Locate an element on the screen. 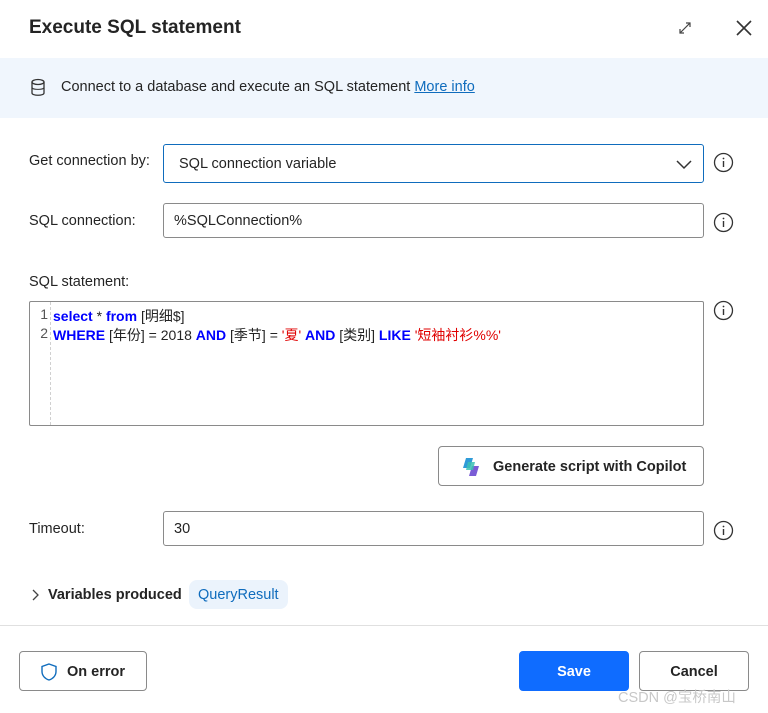 The height and width of the screenshot is (713, 768). chevron-right-icon is located at coordinates (35, 595).